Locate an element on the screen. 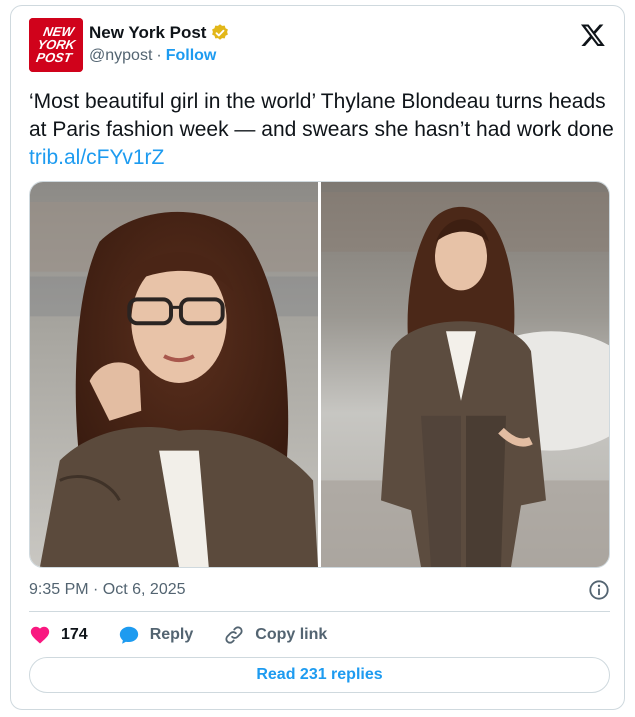  avatar: NEW YORK POST is located at coordinates (56, 45).